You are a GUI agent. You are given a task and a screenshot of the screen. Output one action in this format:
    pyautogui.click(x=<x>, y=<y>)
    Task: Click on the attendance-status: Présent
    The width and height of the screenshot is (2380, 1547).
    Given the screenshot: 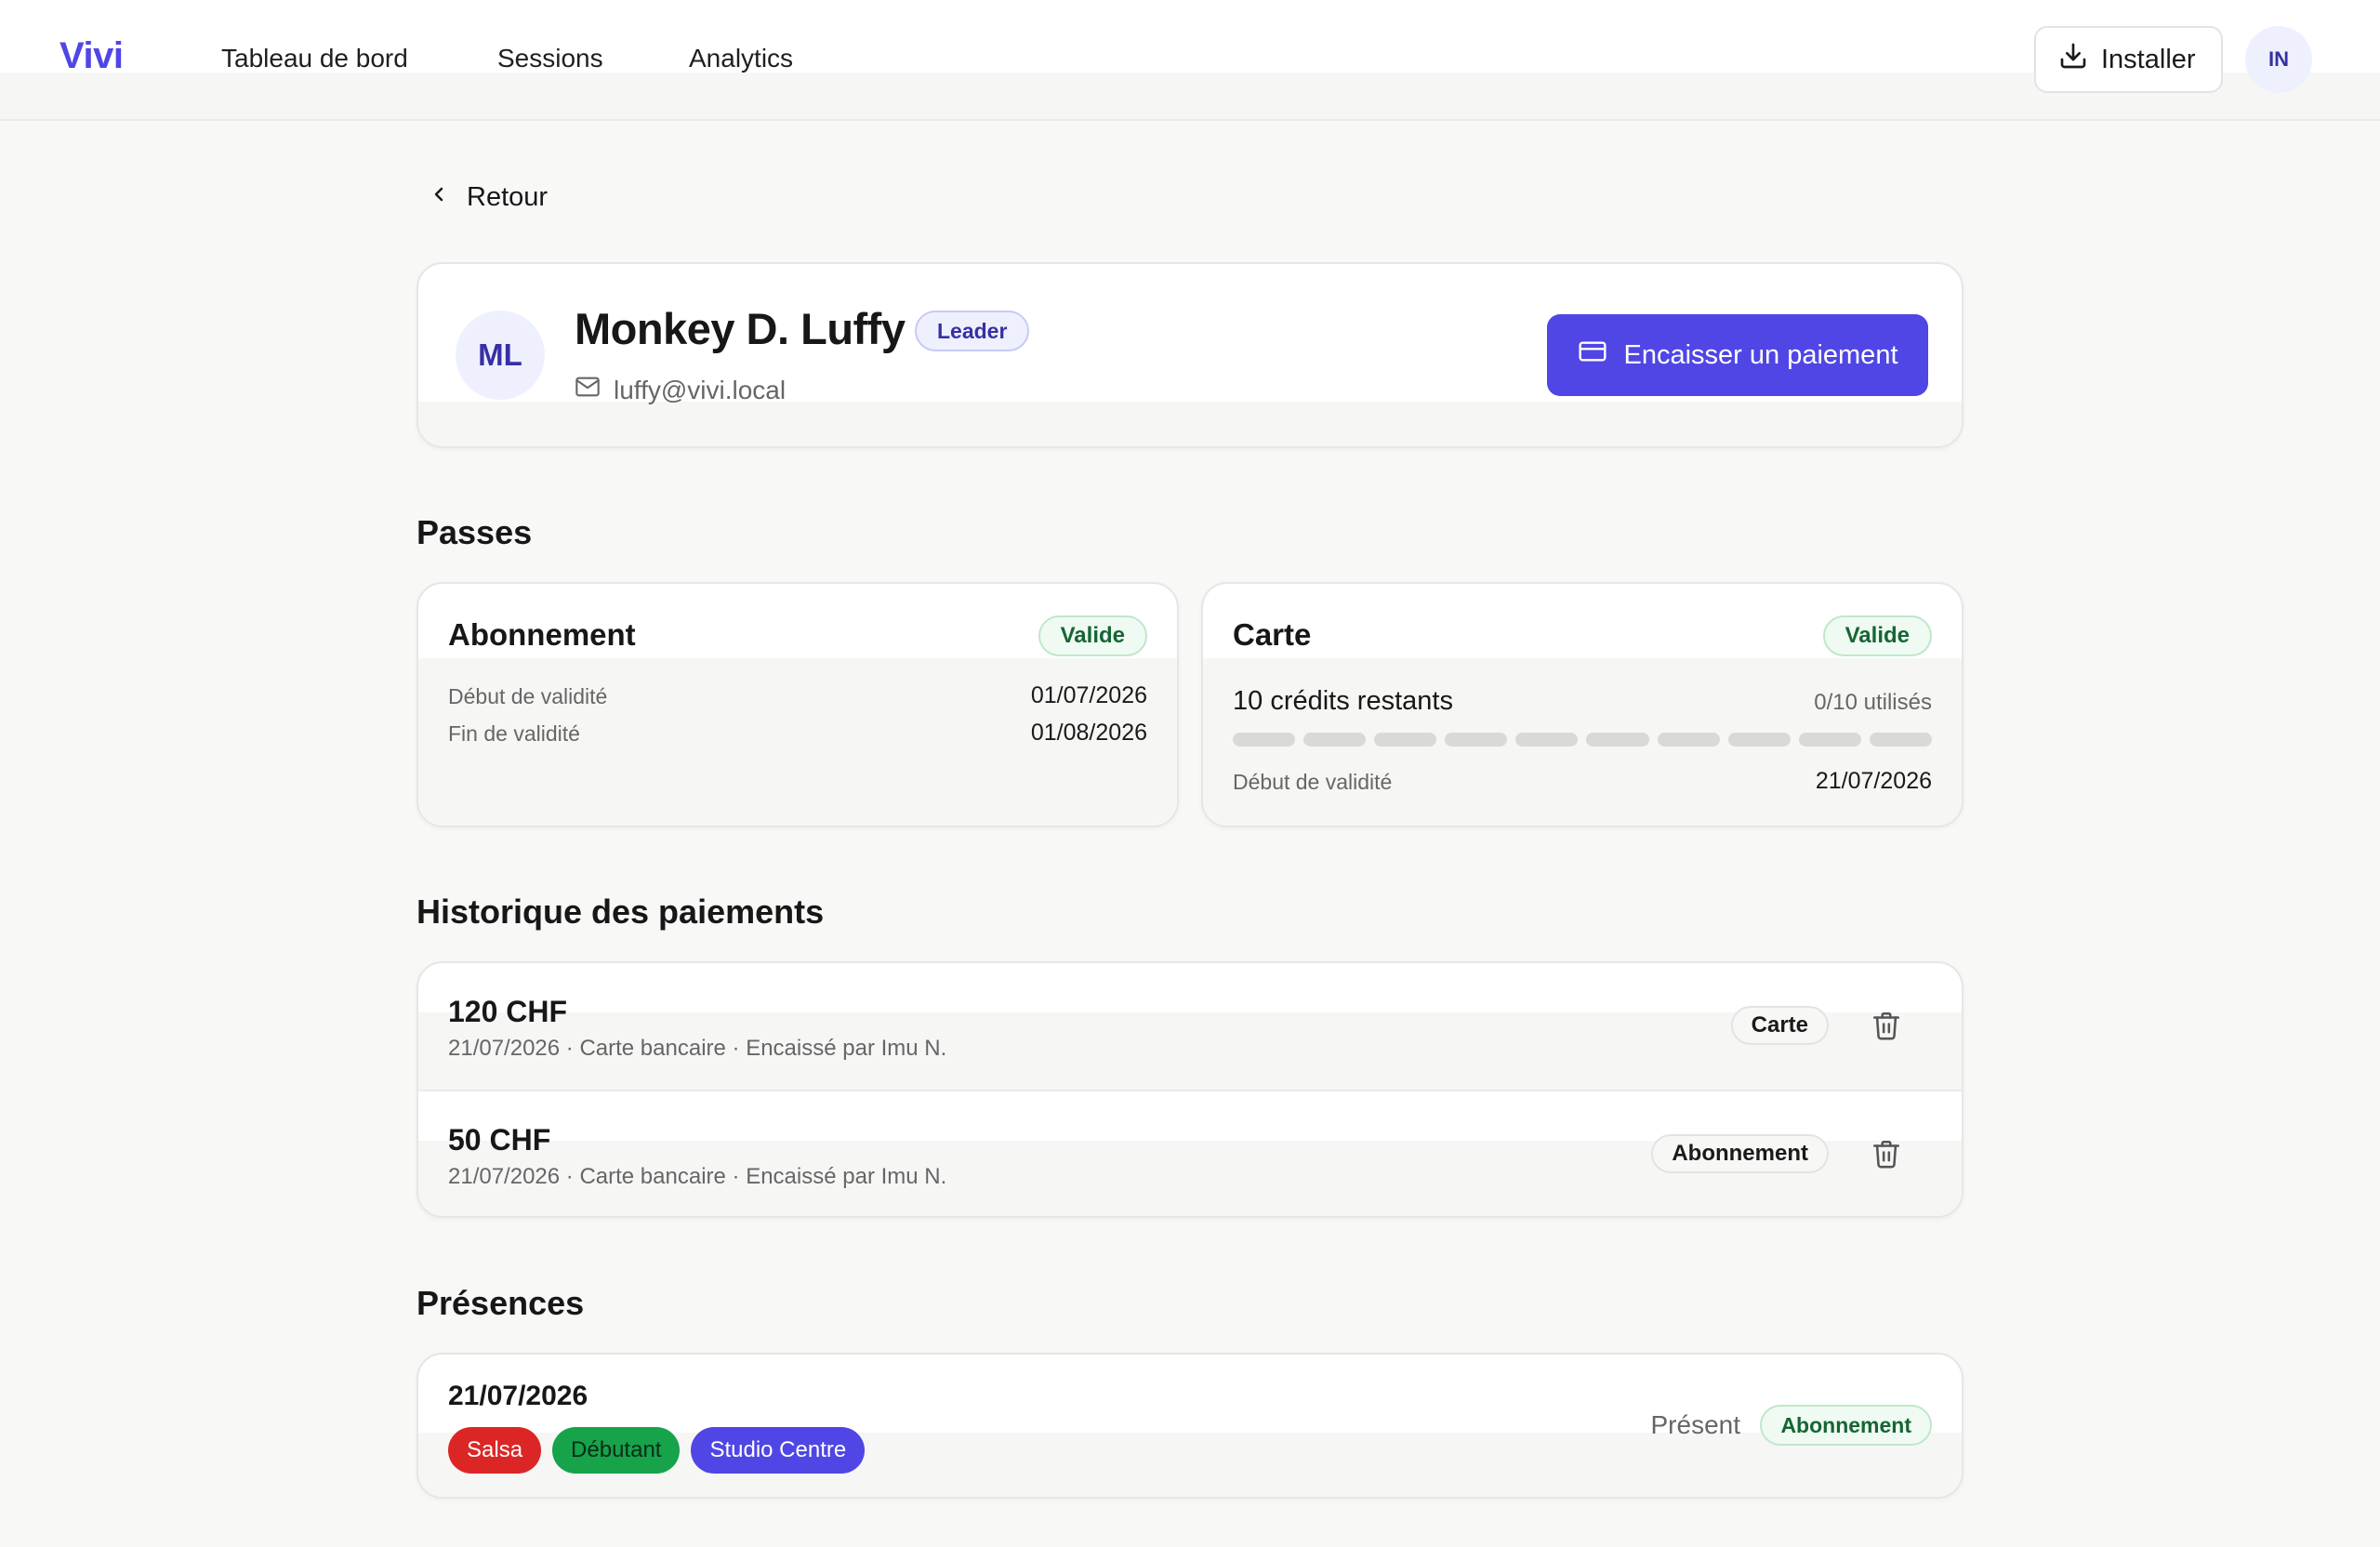 What is the action you would take?
    pyautogui.click(x=1695, y=1424)
    